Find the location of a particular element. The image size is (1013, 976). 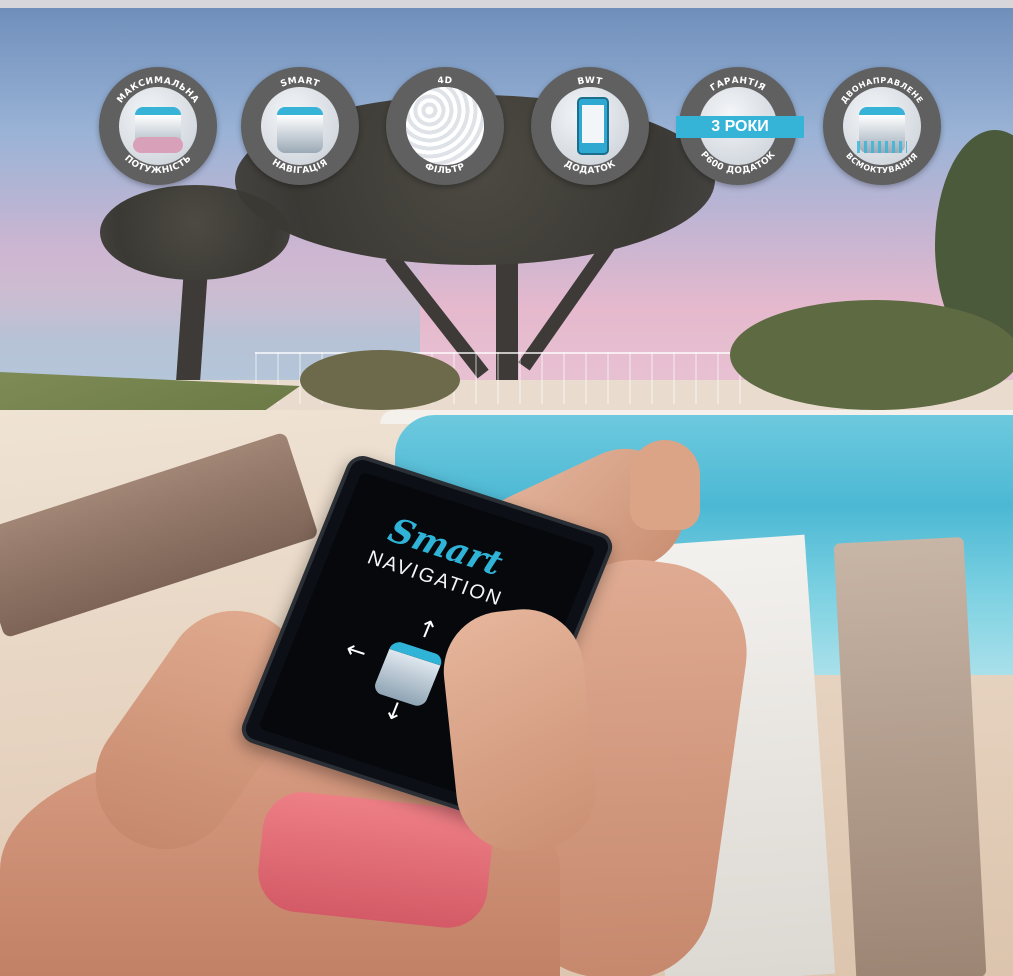

badge-text: BWT ДОДАТОК is located at coordinates (589, 126).